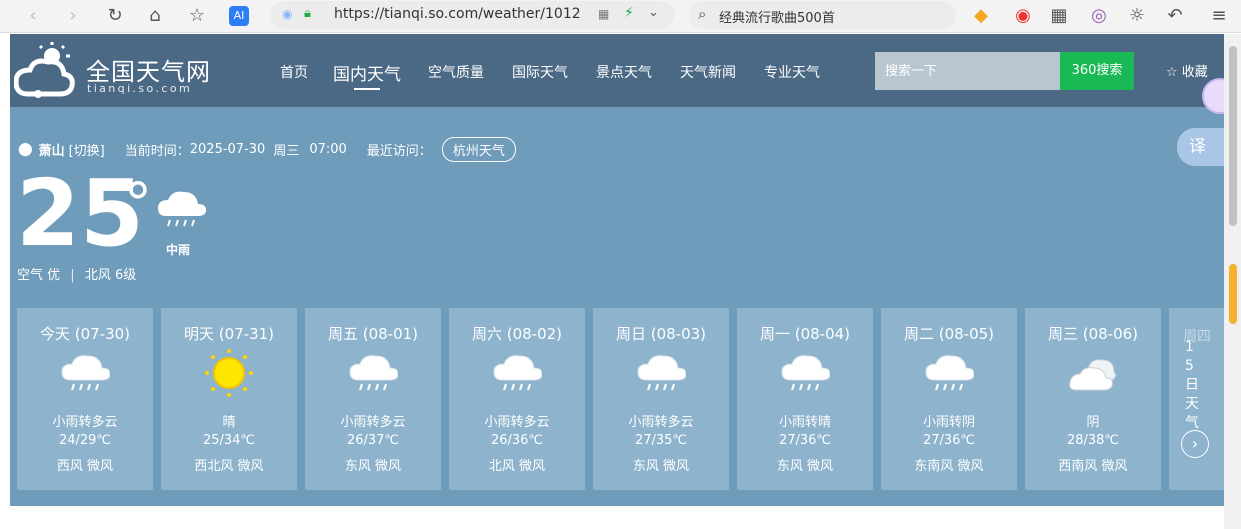 This screenshot has height=529, width=1241. Describe the element at coordinates (949, 466) in the screenshot. I see `forecast-wind: 东南风 微风` at that location.